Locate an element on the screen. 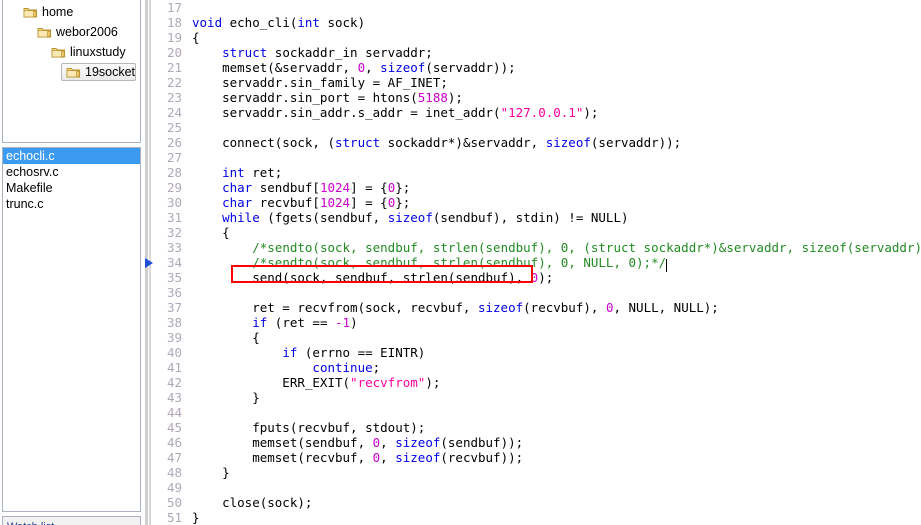  code-line: 23 servaddr.sin_port = htons(5188); is located at coordinates (536, 97).